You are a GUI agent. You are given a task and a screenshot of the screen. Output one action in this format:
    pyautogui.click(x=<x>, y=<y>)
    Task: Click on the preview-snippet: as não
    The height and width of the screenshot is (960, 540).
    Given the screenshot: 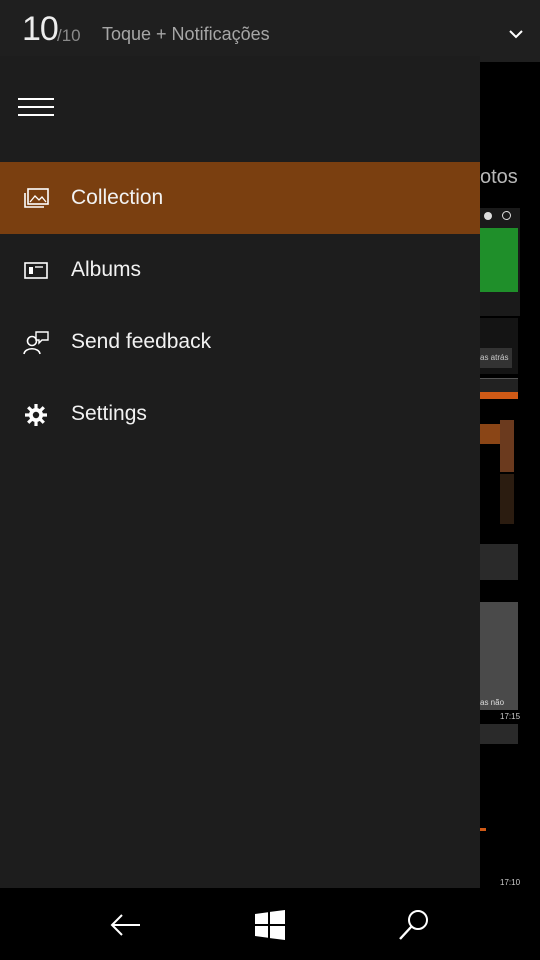 What is the action you would take?
    pyautogui.click(x=492, y=702)
    